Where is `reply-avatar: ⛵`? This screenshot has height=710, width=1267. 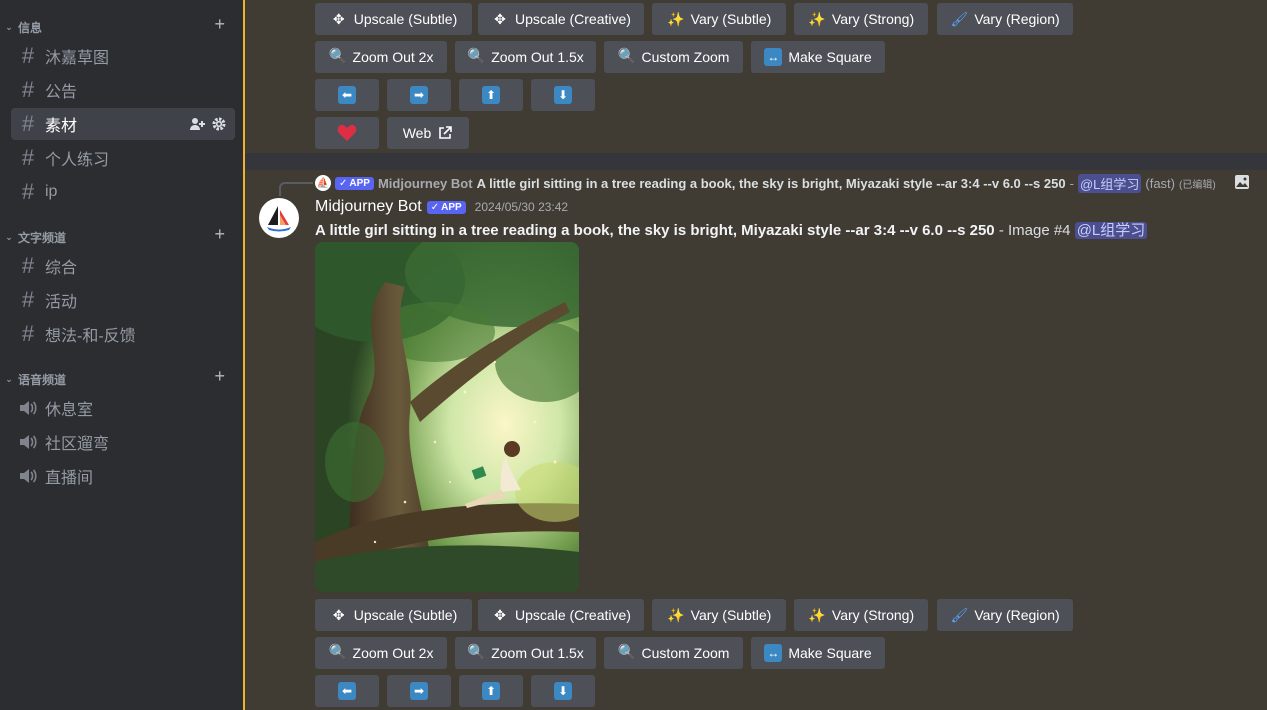 reply-avatar: ⛵ is located at coordinates (323, 183).